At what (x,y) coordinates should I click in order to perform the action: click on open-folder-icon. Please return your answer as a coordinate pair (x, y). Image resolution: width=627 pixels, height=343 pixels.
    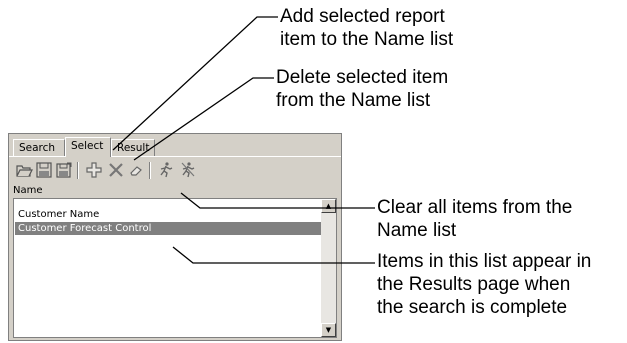
    Looking at the image, I should click on (24, 170).